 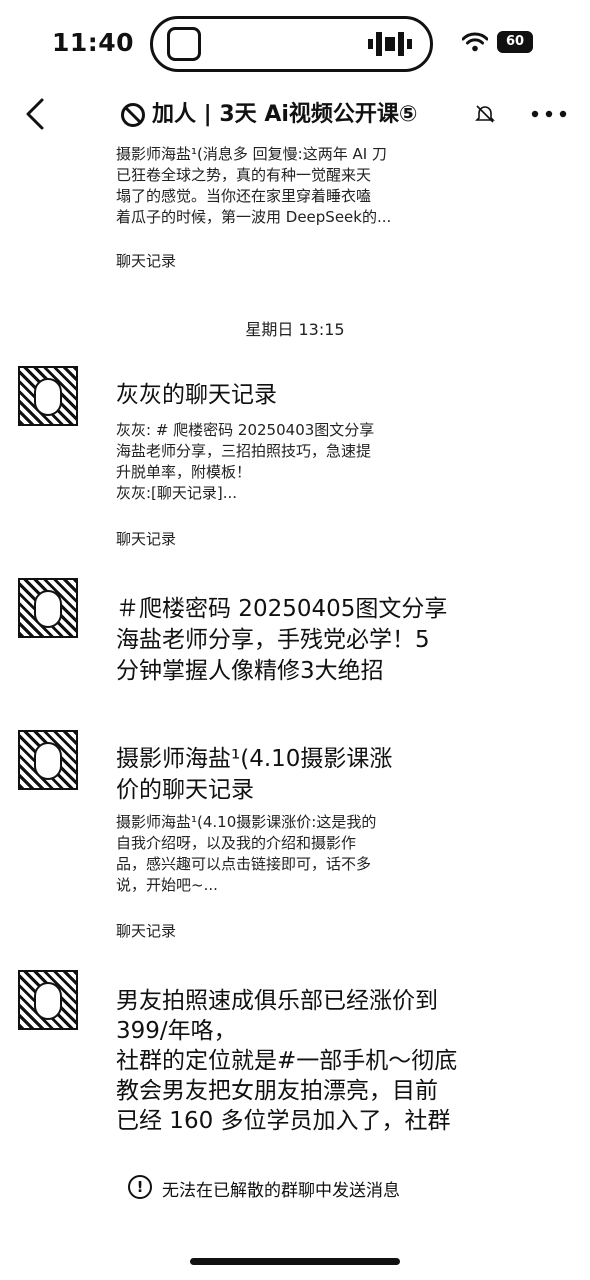 What do you see at coordinates (93, 42) in the screenshot?
I see `status-time: 11:40` at bounding box center [93, 42].